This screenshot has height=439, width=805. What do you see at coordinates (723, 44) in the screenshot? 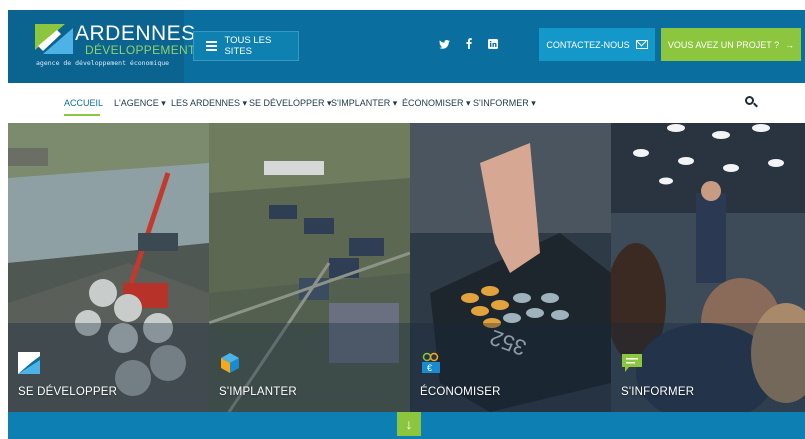
I see `project-label: VOUS AVEZ UN PROJET ?` at bounding box center [723, 44].